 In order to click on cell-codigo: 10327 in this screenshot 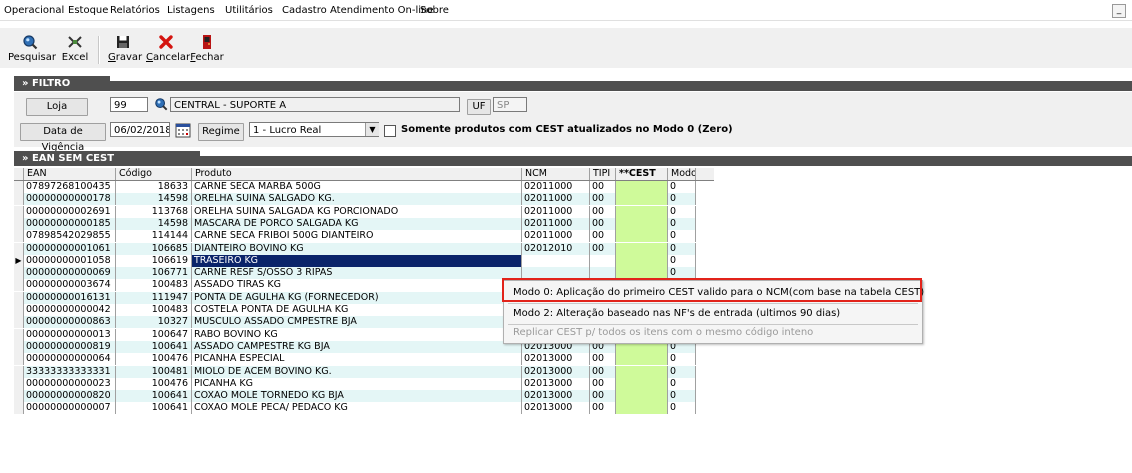, I will do `click(154, 322)`.